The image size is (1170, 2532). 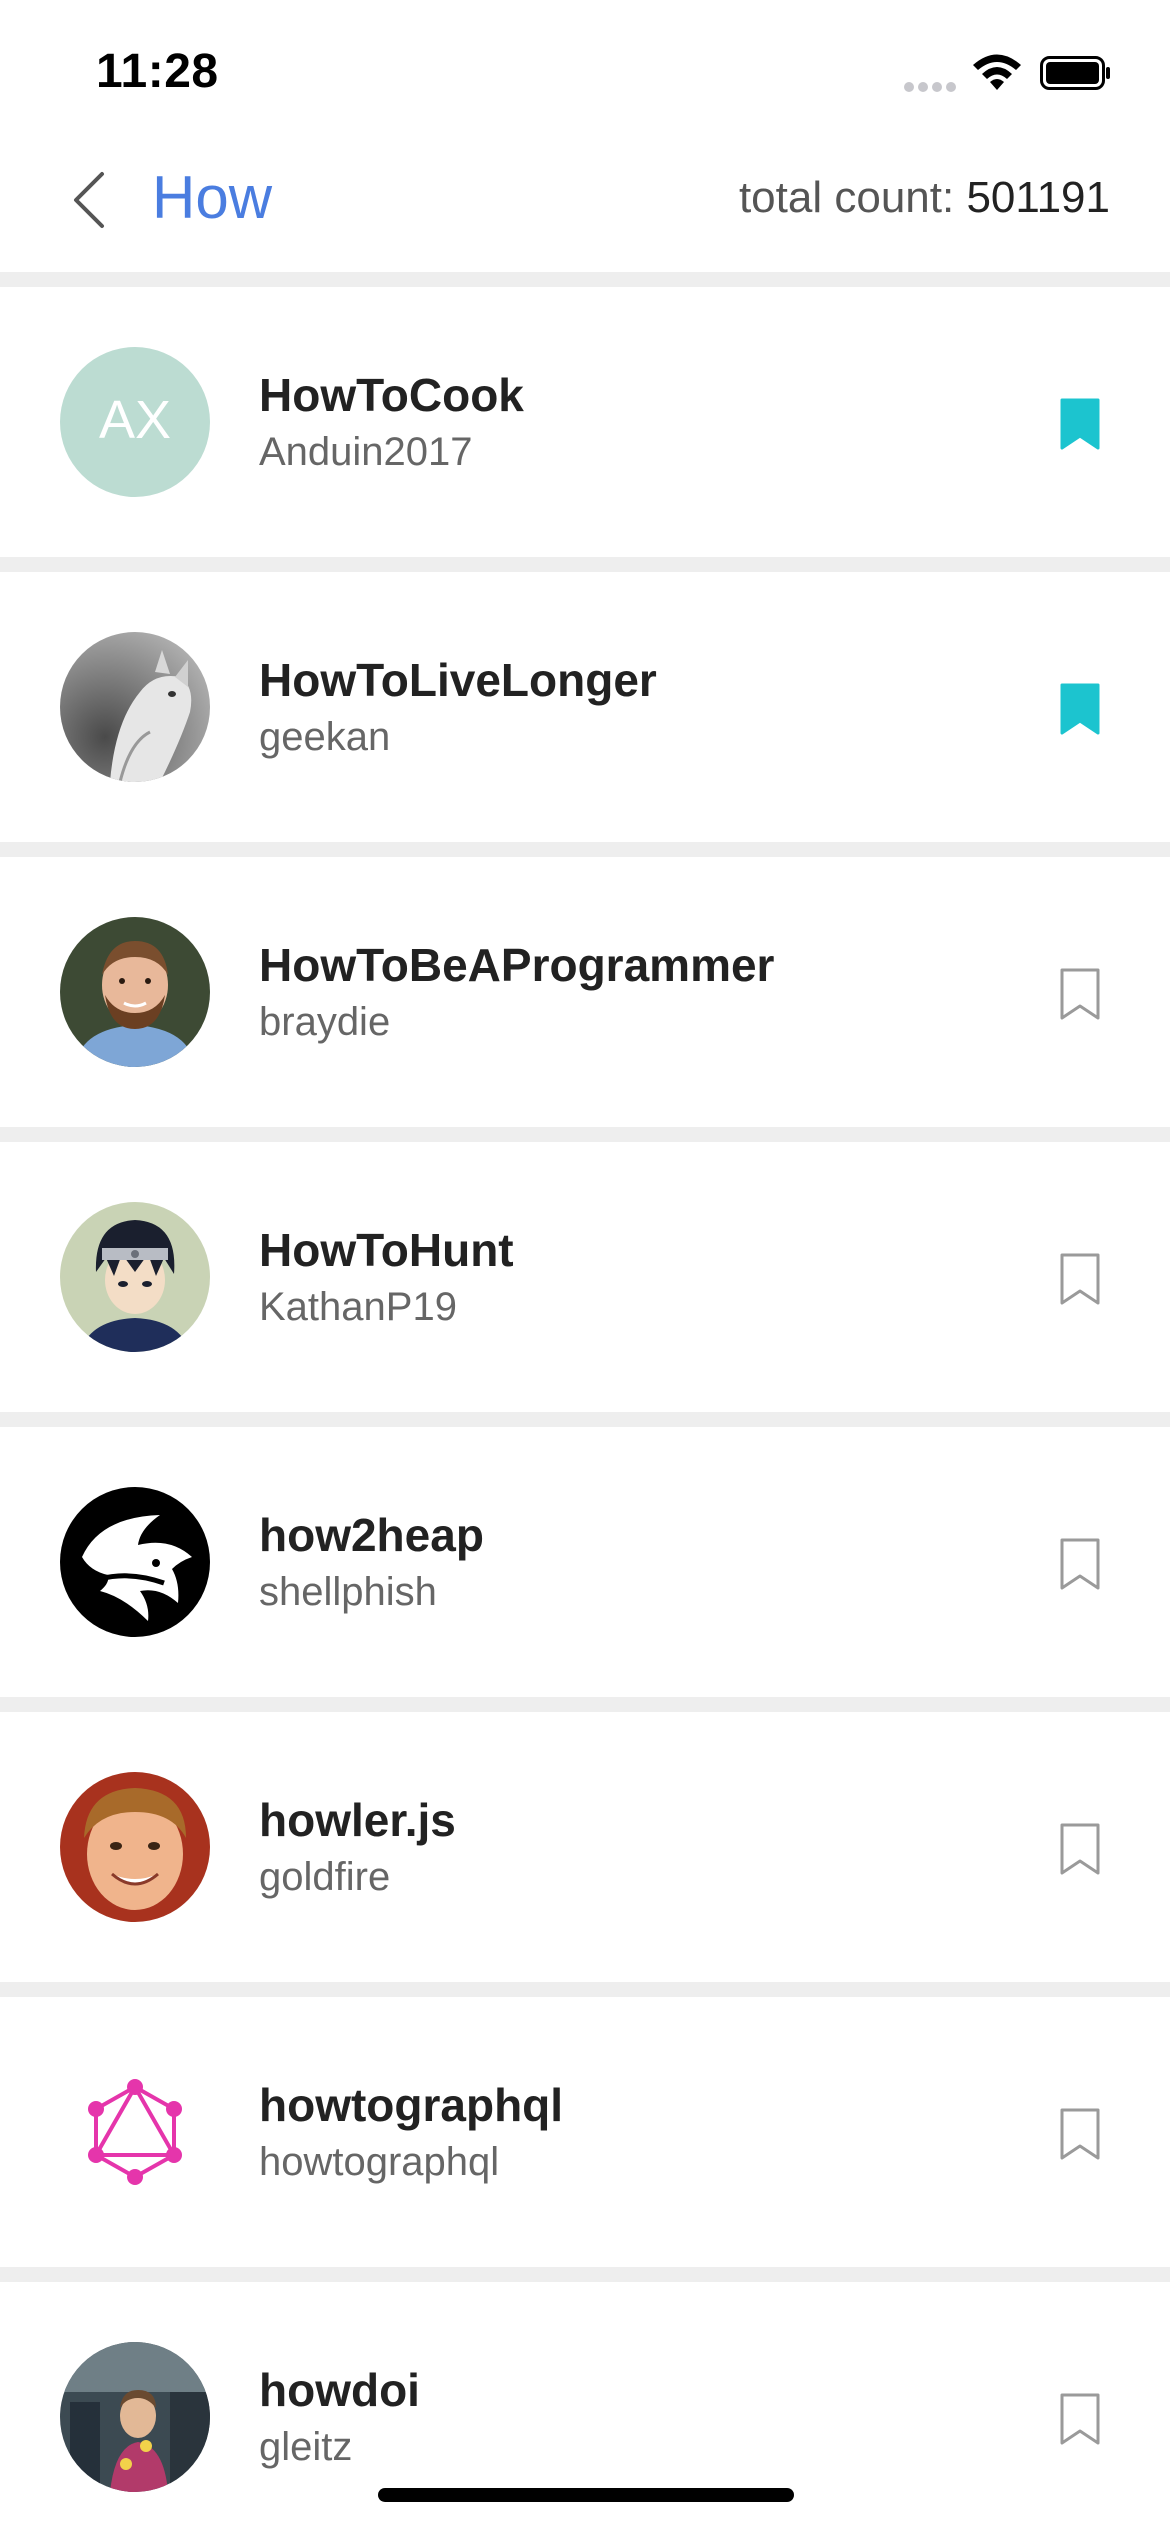 What do you see at coordinates (325, 1022) in the screenshot?
I see `repo-owner: braydie` at bounding box center [325, 1022].